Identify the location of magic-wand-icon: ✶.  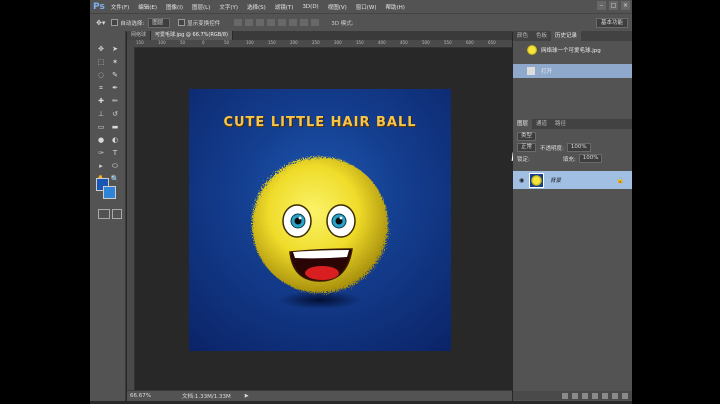
(115, 62).